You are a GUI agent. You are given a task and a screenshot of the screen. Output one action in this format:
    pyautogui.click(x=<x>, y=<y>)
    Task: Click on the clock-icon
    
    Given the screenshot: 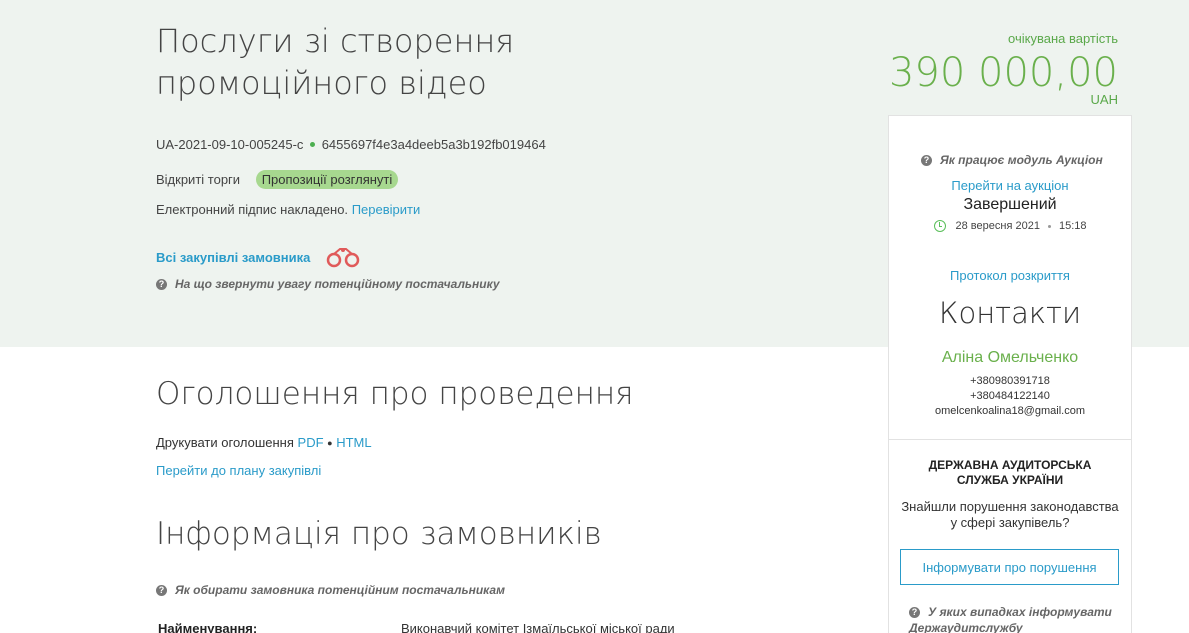 What is the action you would take?
    pyautogui.click(x=939, y=226)
    